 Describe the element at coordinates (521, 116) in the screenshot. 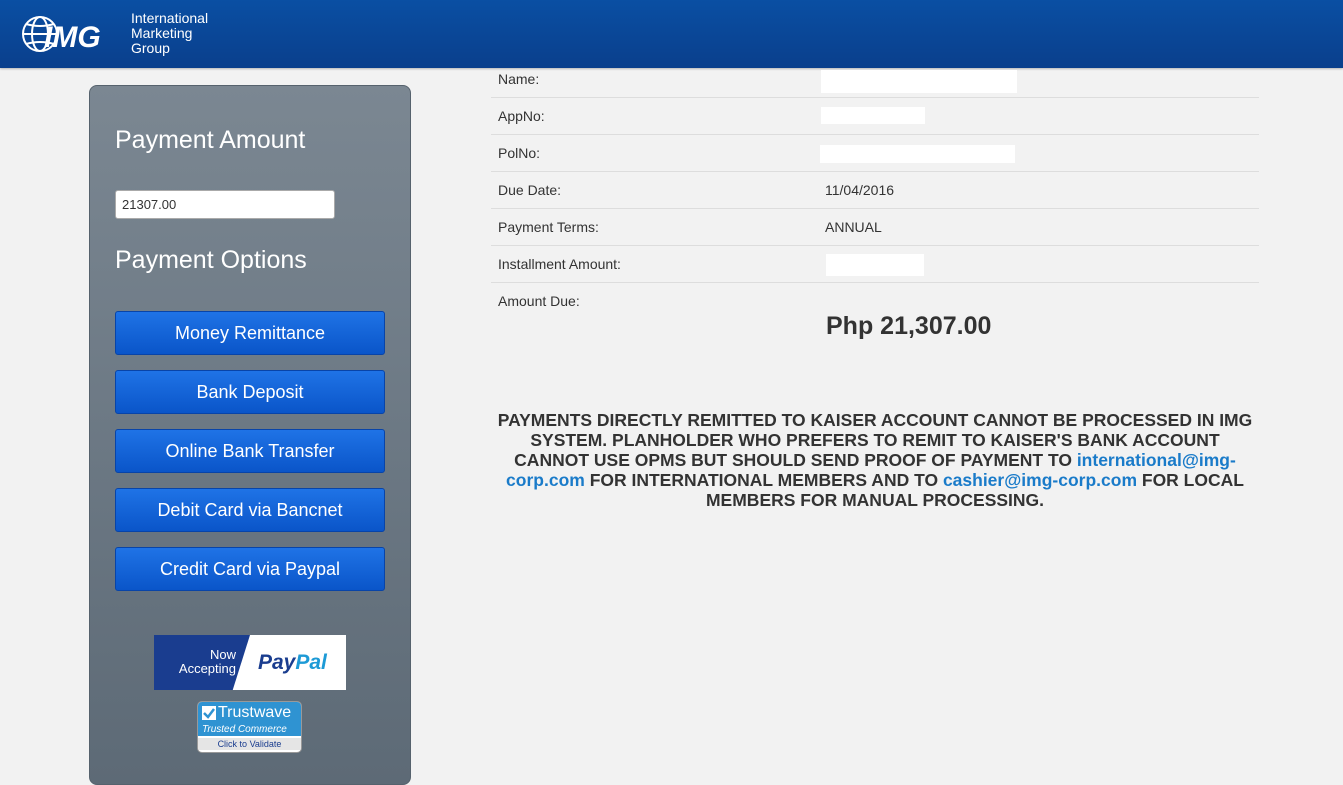

I see `detail-label: AppNo:` at that location.